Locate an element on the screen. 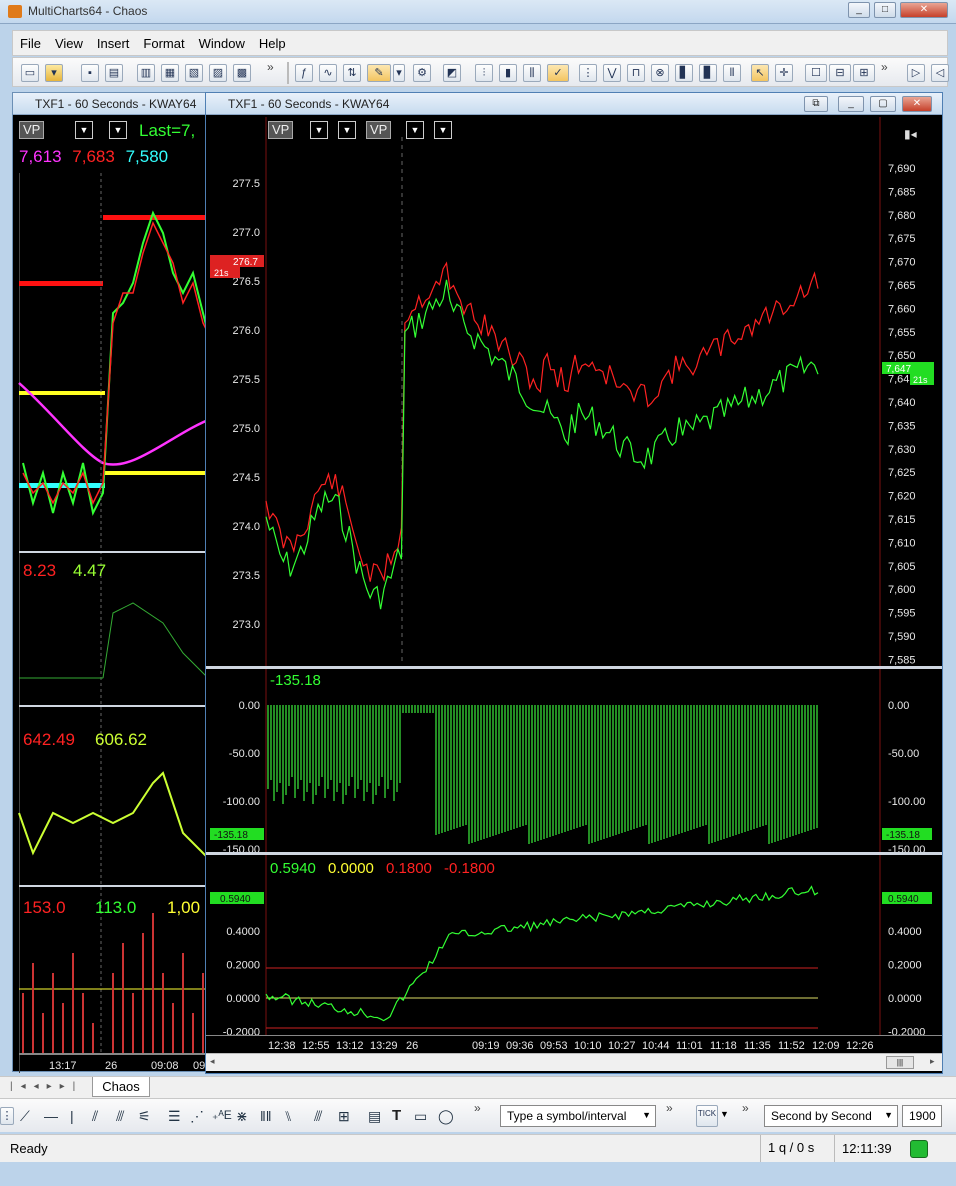  rectangle-icon: ▭ is located at coordinates (420, 1116).